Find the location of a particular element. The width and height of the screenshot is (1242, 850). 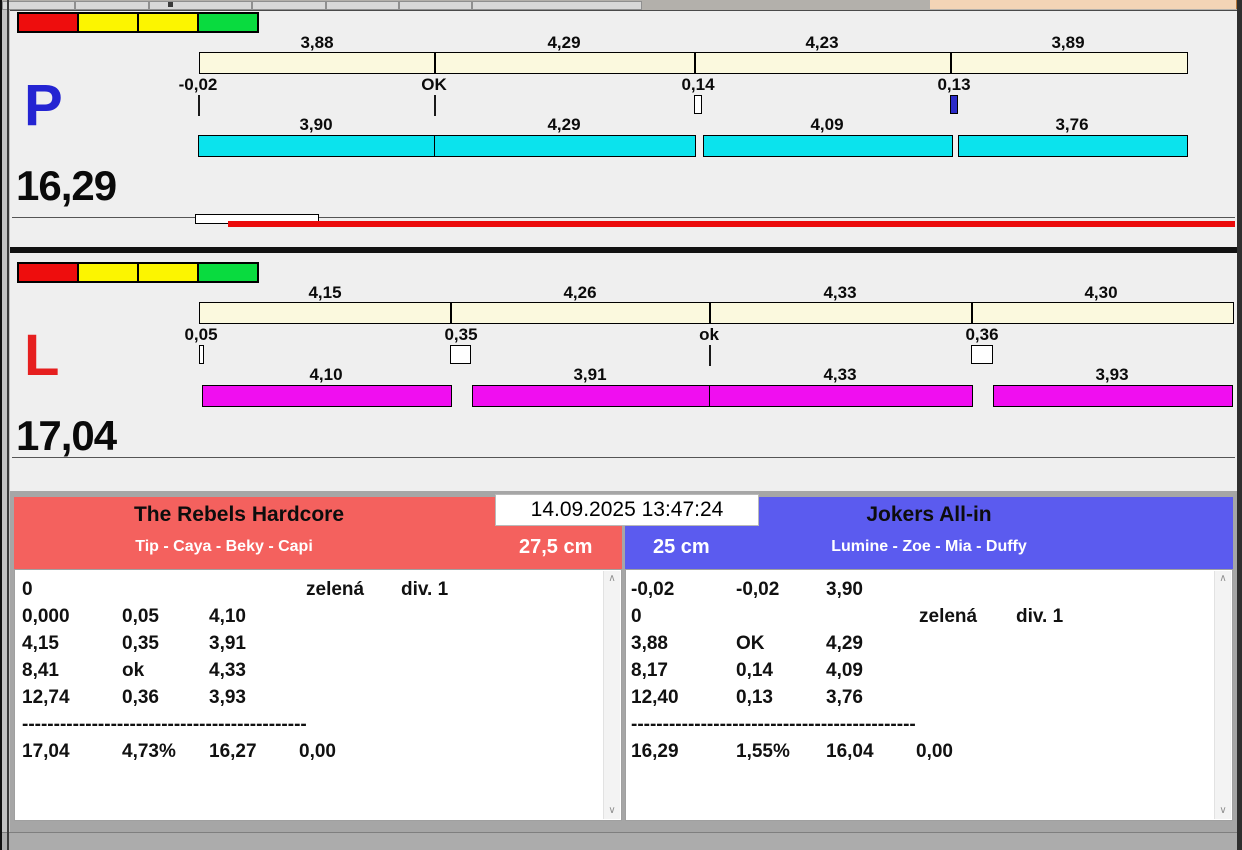

report-value: 0 is located at coordinates (27, 589).